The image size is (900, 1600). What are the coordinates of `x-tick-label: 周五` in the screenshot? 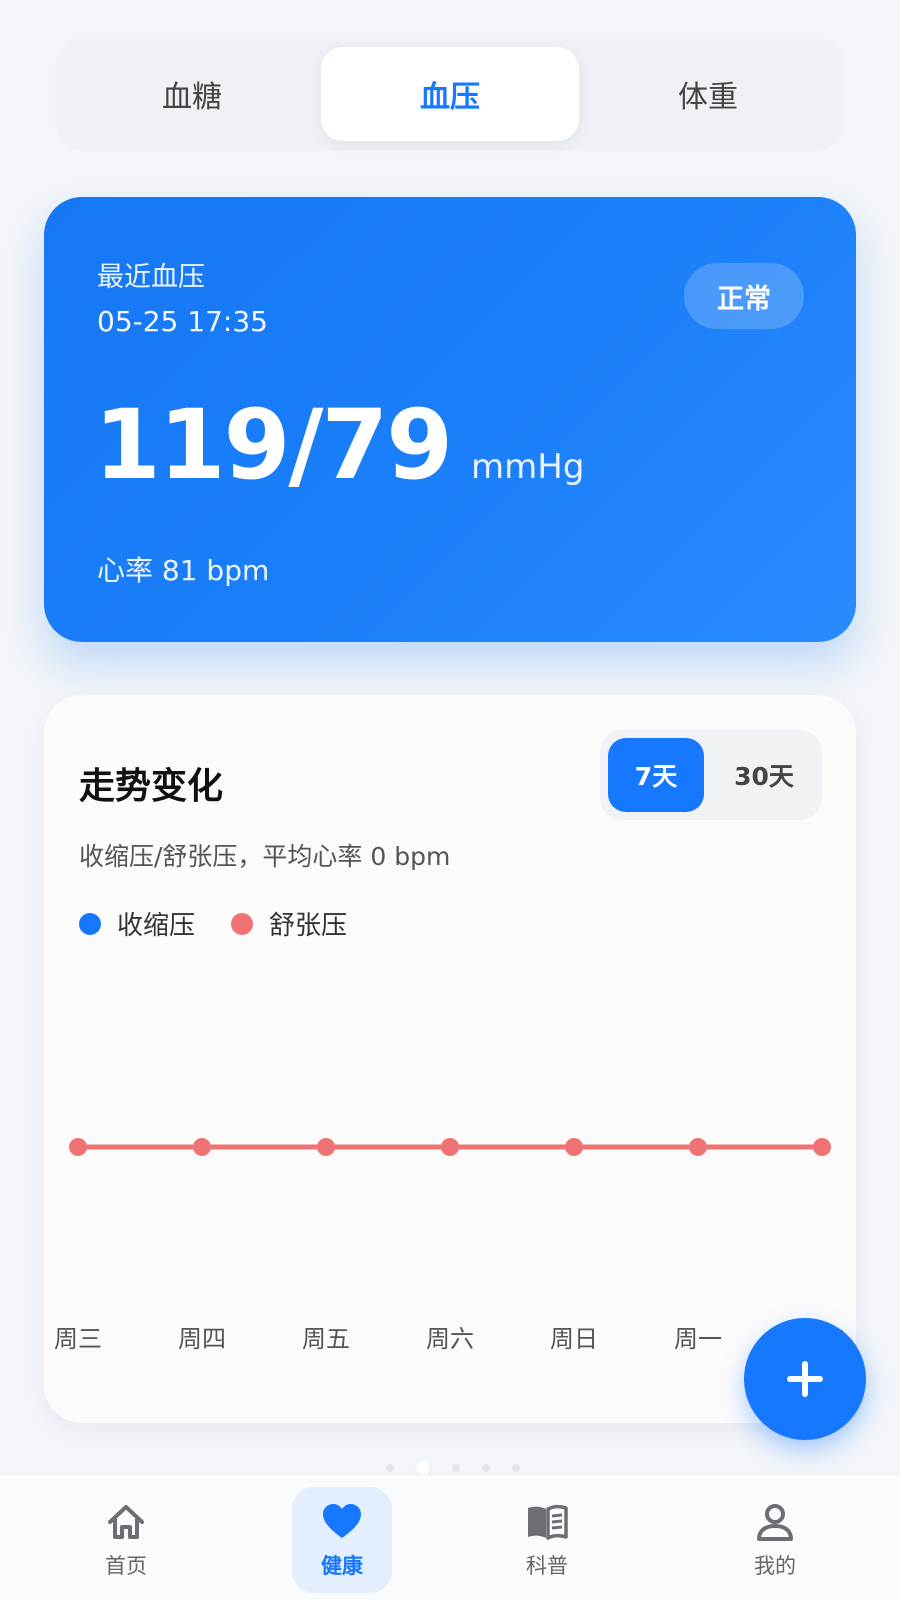 It's located at (326, 1339).